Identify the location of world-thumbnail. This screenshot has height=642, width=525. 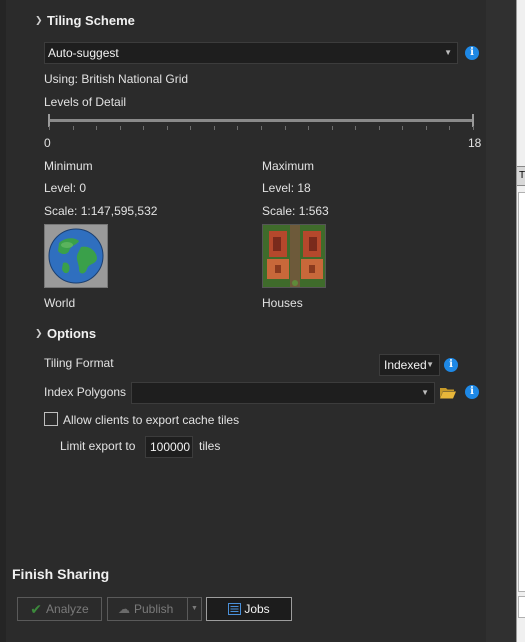
(76, 256).